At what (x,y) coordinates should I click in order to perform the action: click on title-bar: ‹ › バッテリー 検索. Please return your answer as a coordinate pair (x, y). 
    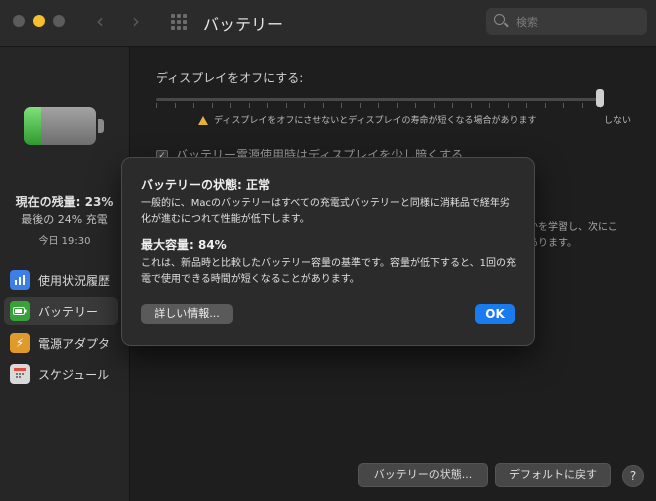
    Looking at the image, I should click on (328, 23).